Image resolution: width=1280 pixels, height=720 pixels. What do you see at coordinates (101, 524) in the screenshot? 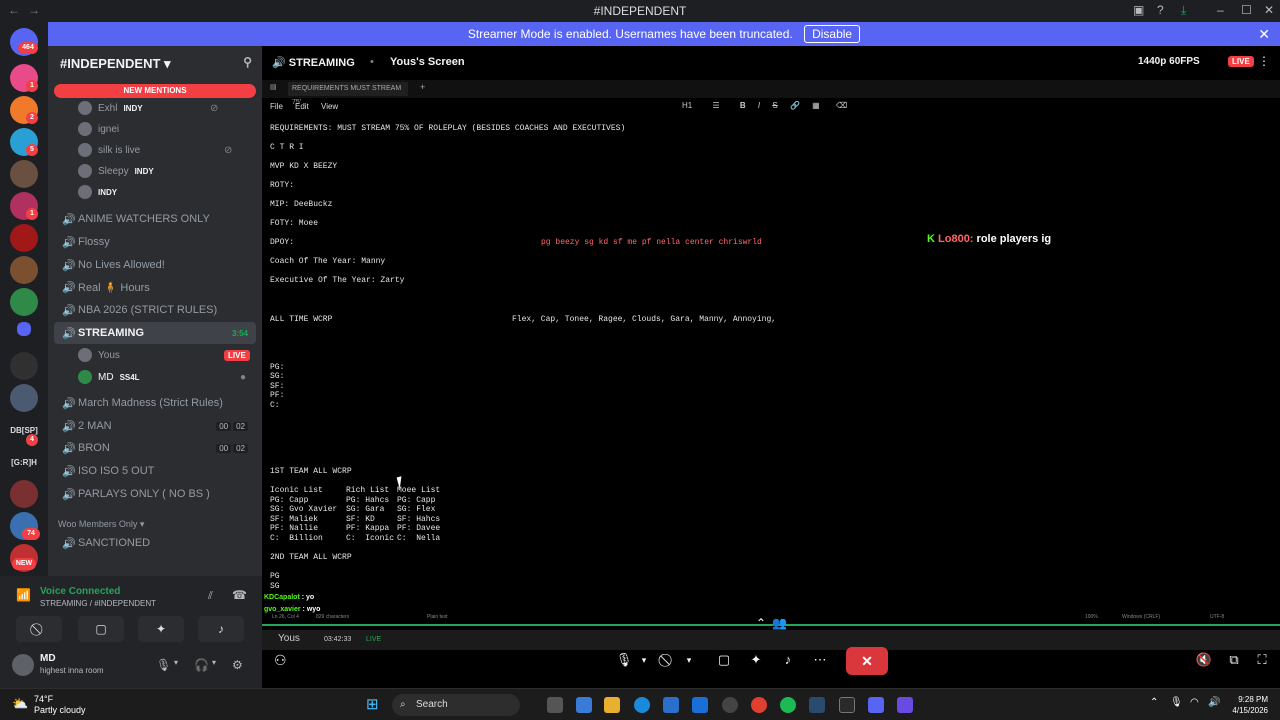
I see `category-header: Woo Members Only ▾` at bounding box center [101, 524].